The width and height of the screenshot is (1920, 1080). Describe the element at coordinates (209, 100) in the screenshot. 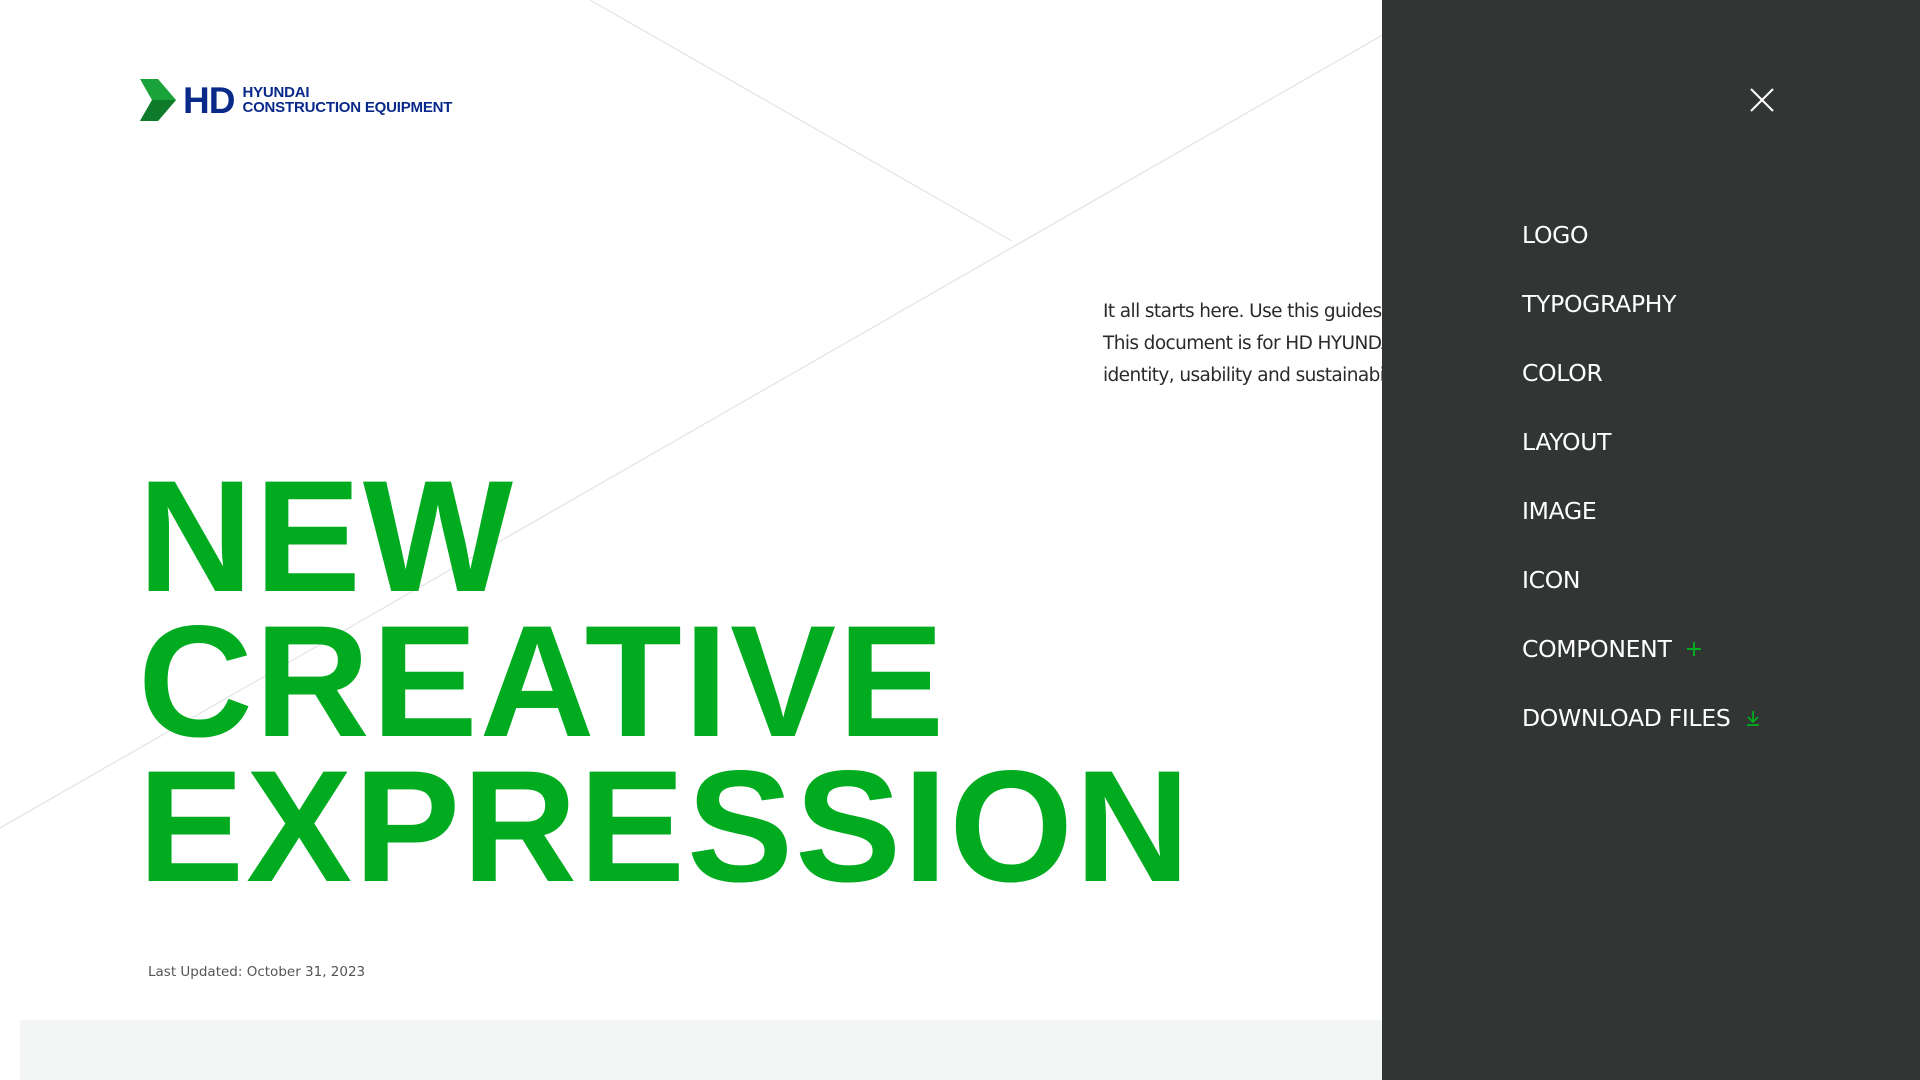

I see `logo-hd-text: HD` at that location.